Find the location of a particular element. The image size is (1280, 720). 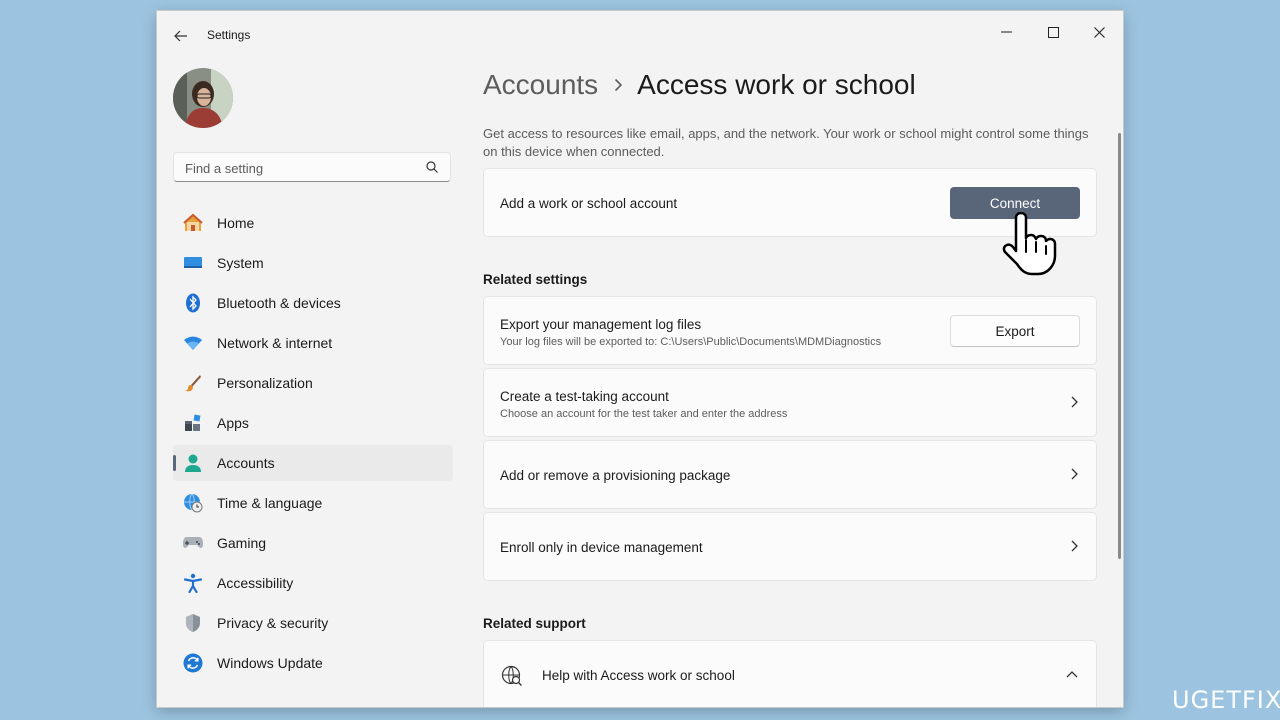

back-button is located at coordinates (181, 36).